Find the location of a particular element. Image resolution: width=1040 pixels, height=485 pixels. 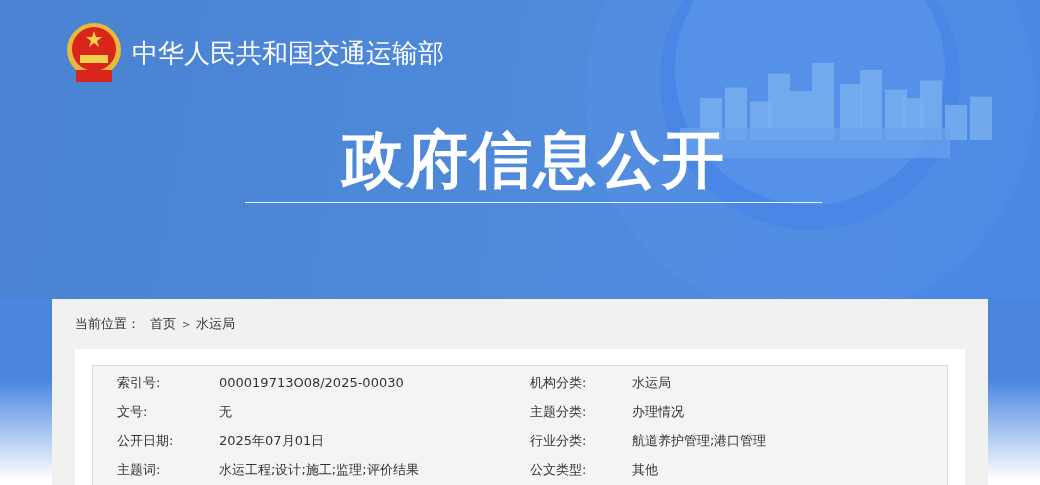

breadcrumb-link: 首页 is located at coordinates (163, 324).